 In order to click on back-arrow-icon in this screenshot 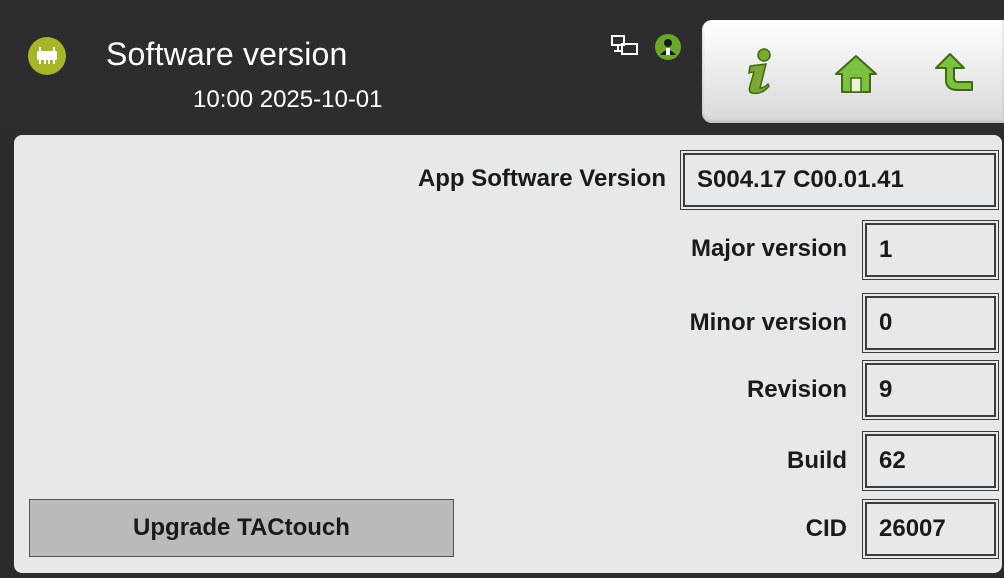, I will do `click(954, 72)`.